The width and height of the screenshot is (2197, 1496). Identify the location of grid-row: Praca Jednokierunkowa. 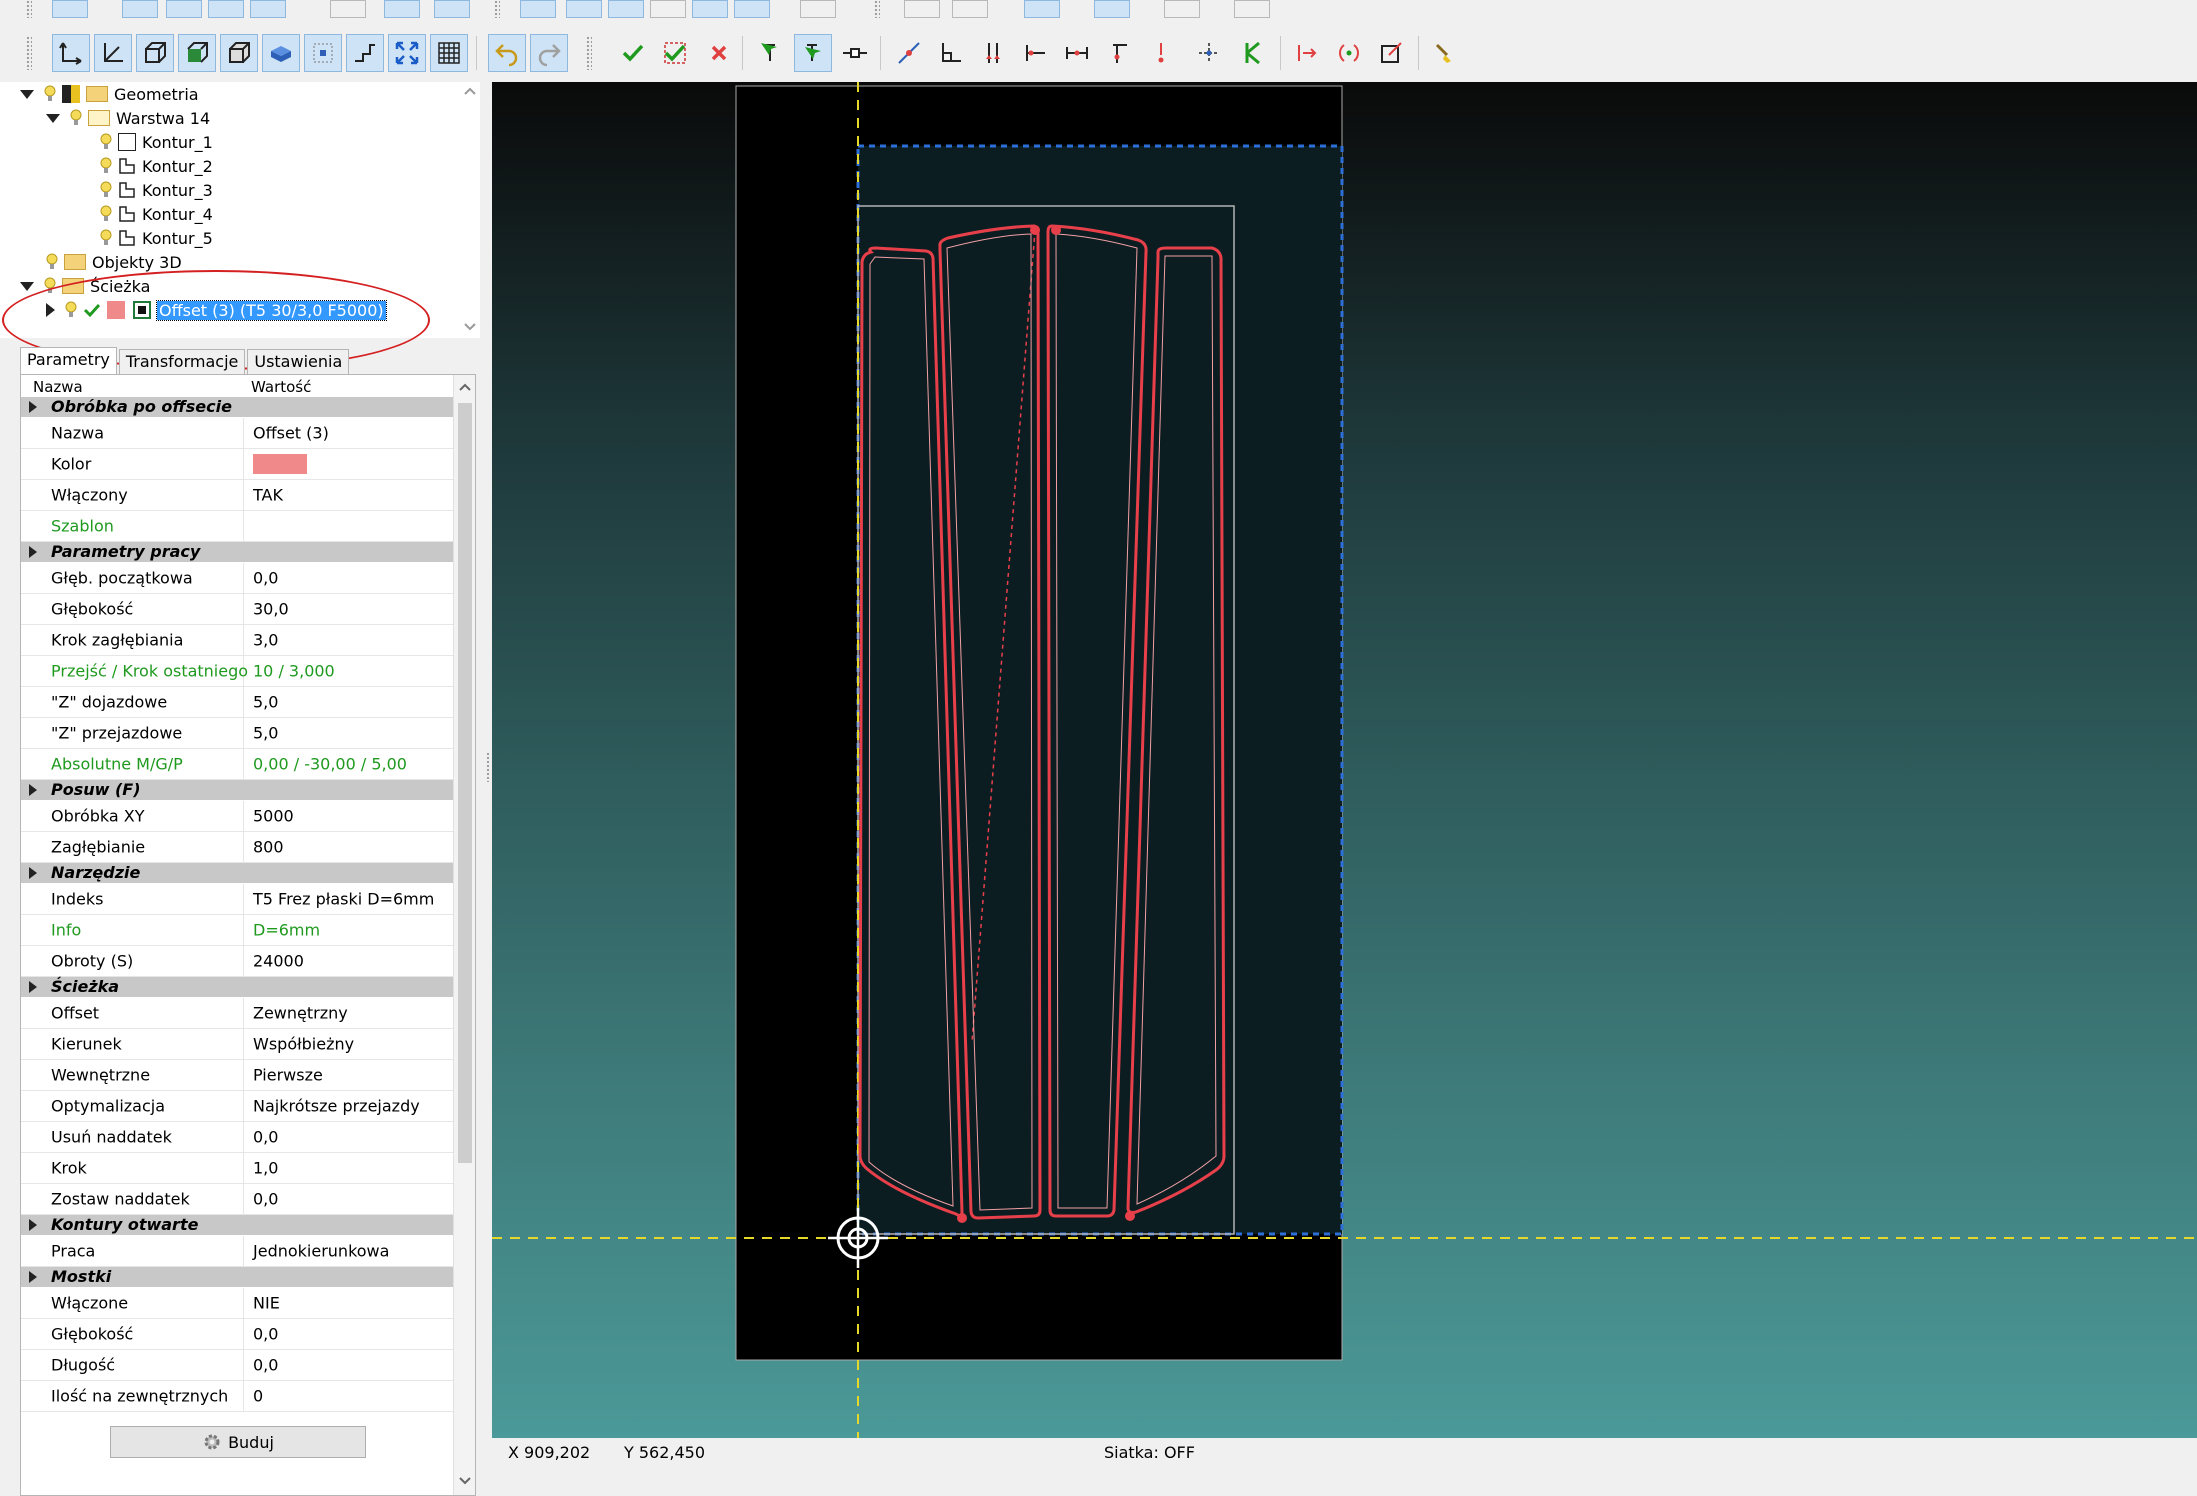
(237, 1251).